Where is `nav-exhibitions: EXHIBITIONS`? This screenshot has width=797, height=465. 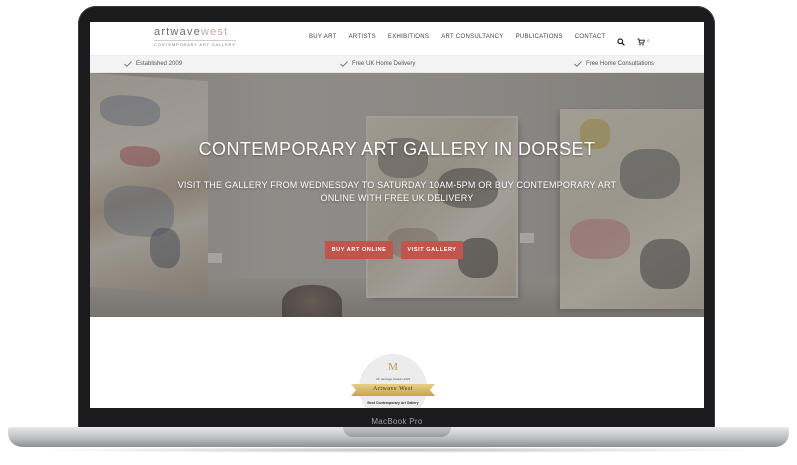
nav-exhibitions: EXHIBITIONS is located at coordinates (408, 37).